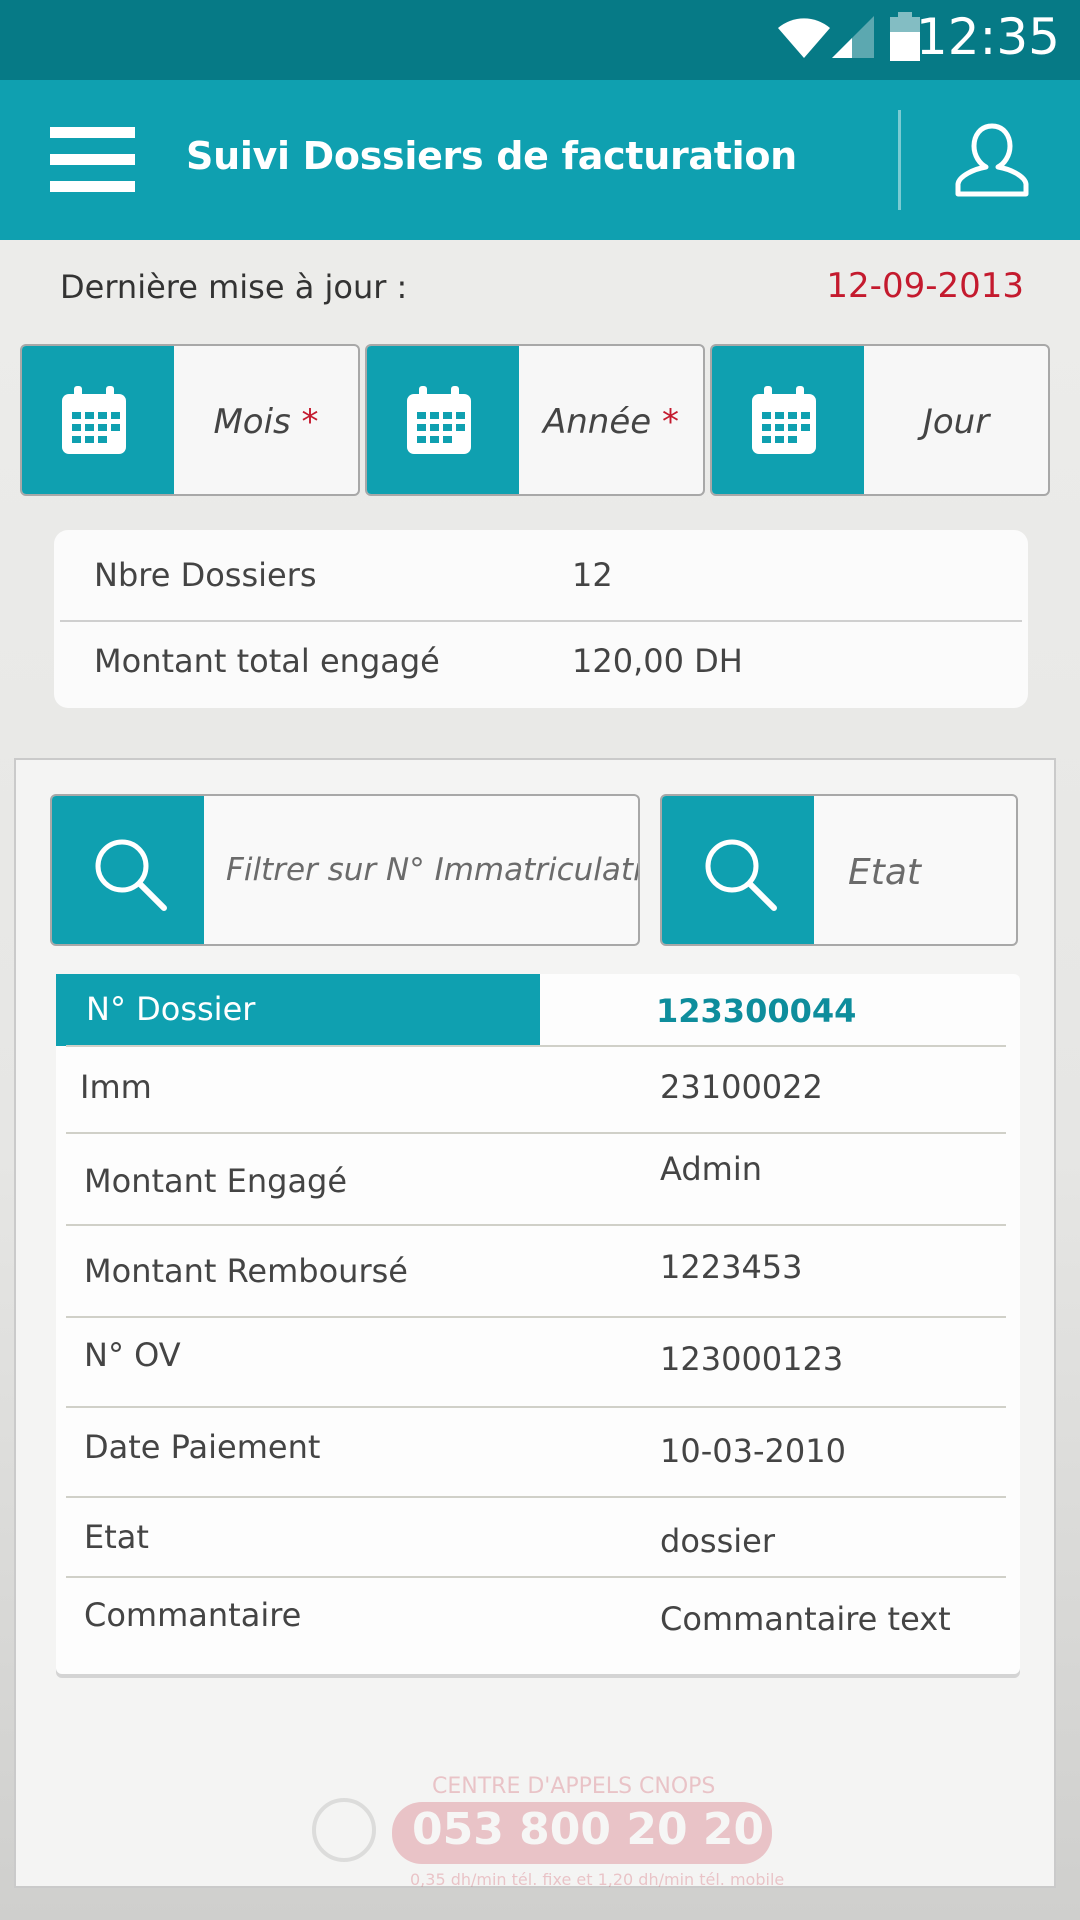 This screenshot has height=1920, width=1080. I want to click on page-title: Suivi Dossiers de facturation, so click(491, 156).